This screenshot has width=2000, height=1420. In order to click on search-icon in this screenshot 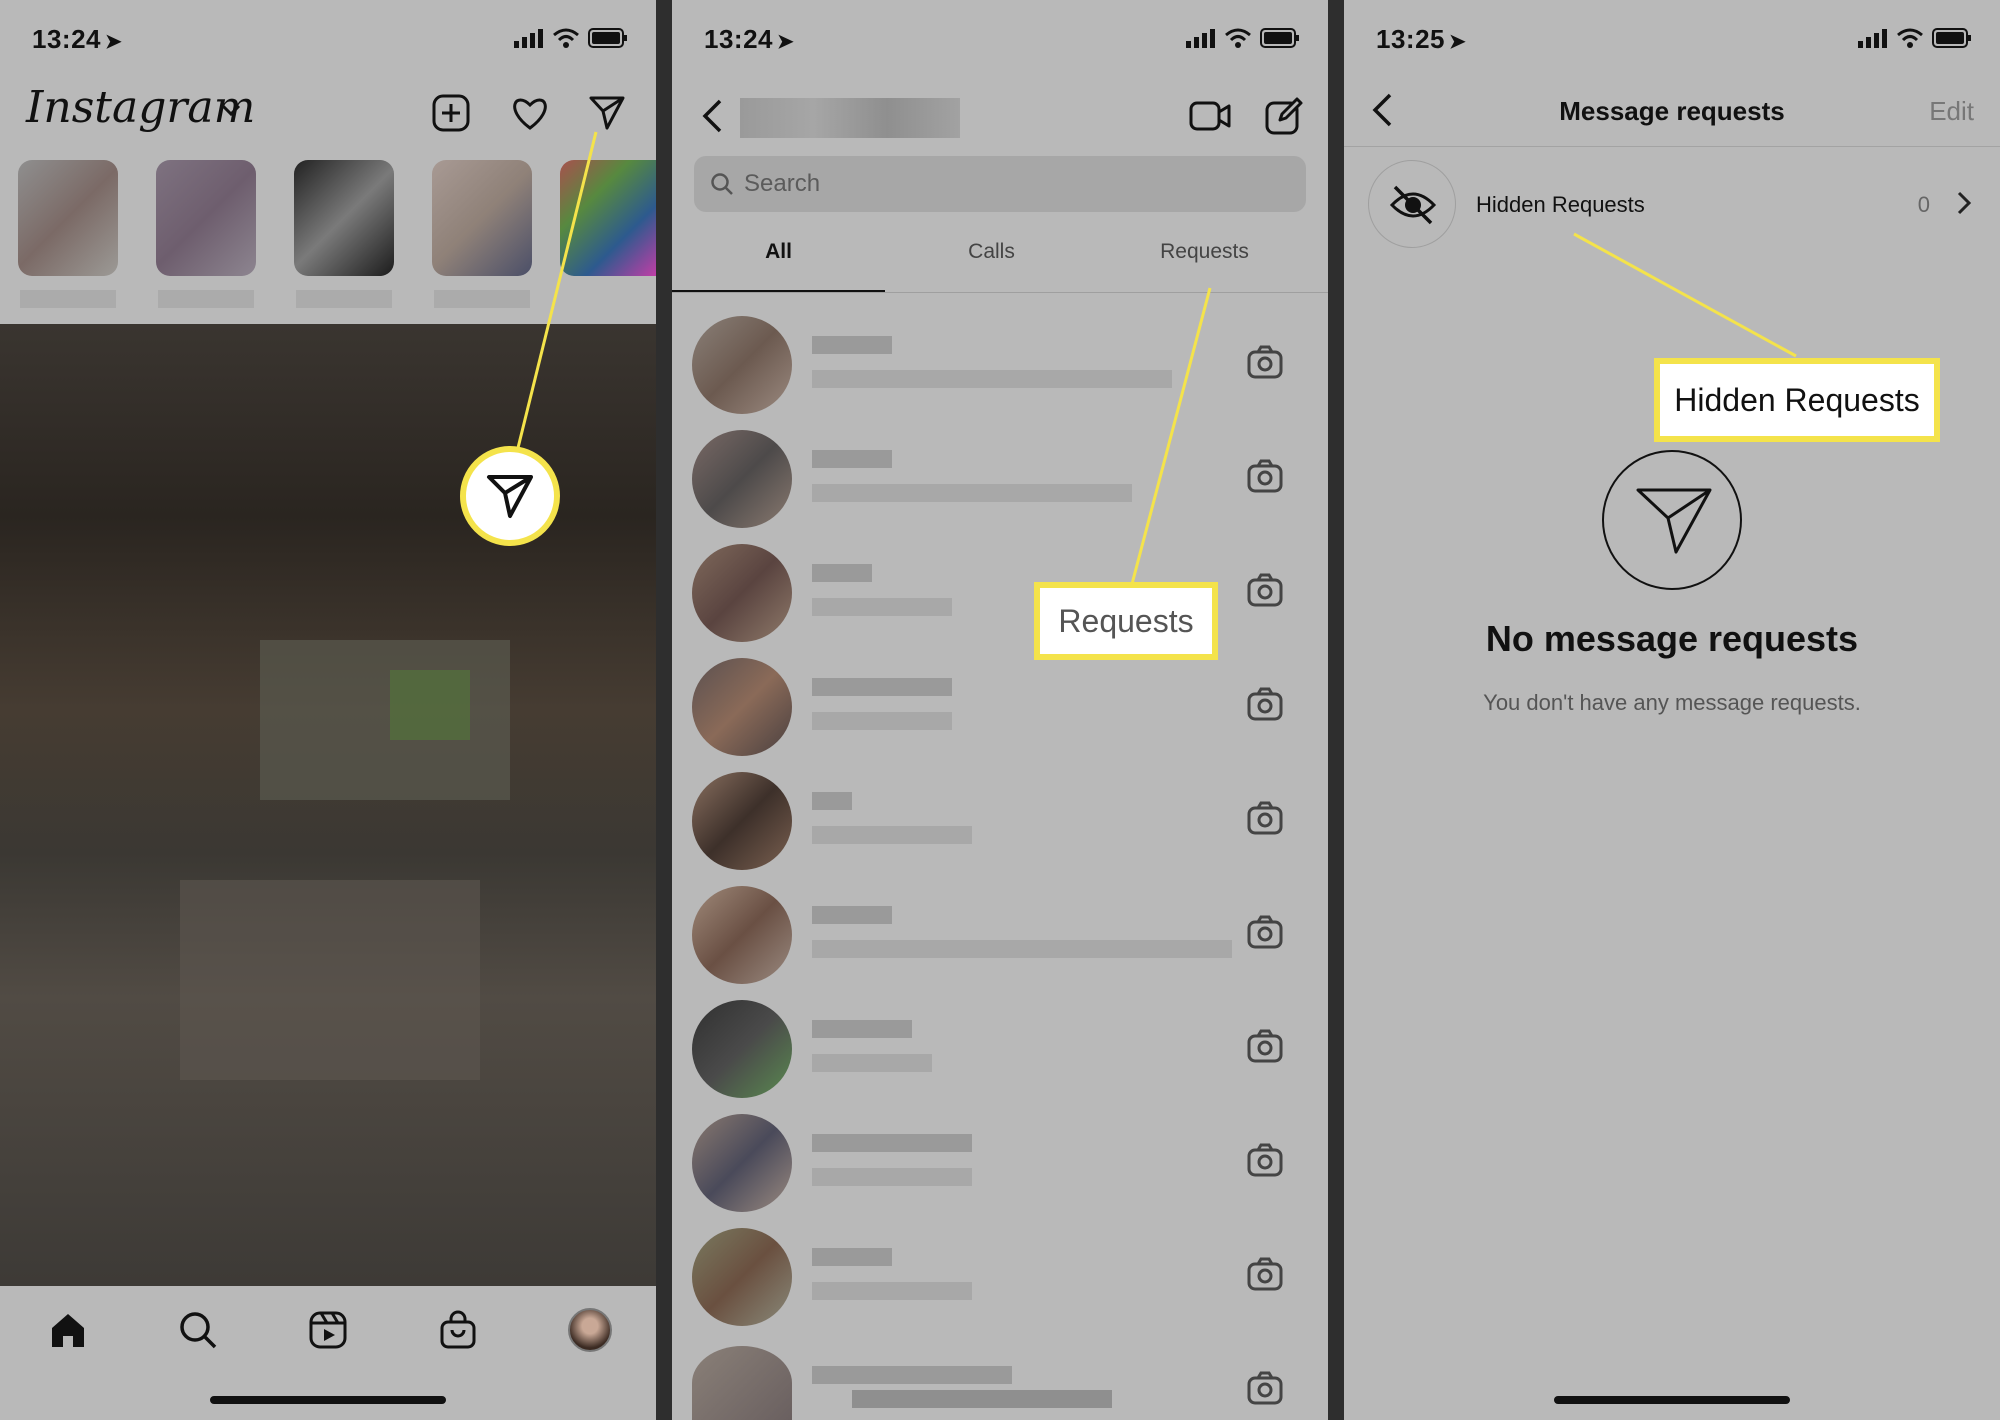, I will do `click(198, 1330)`.